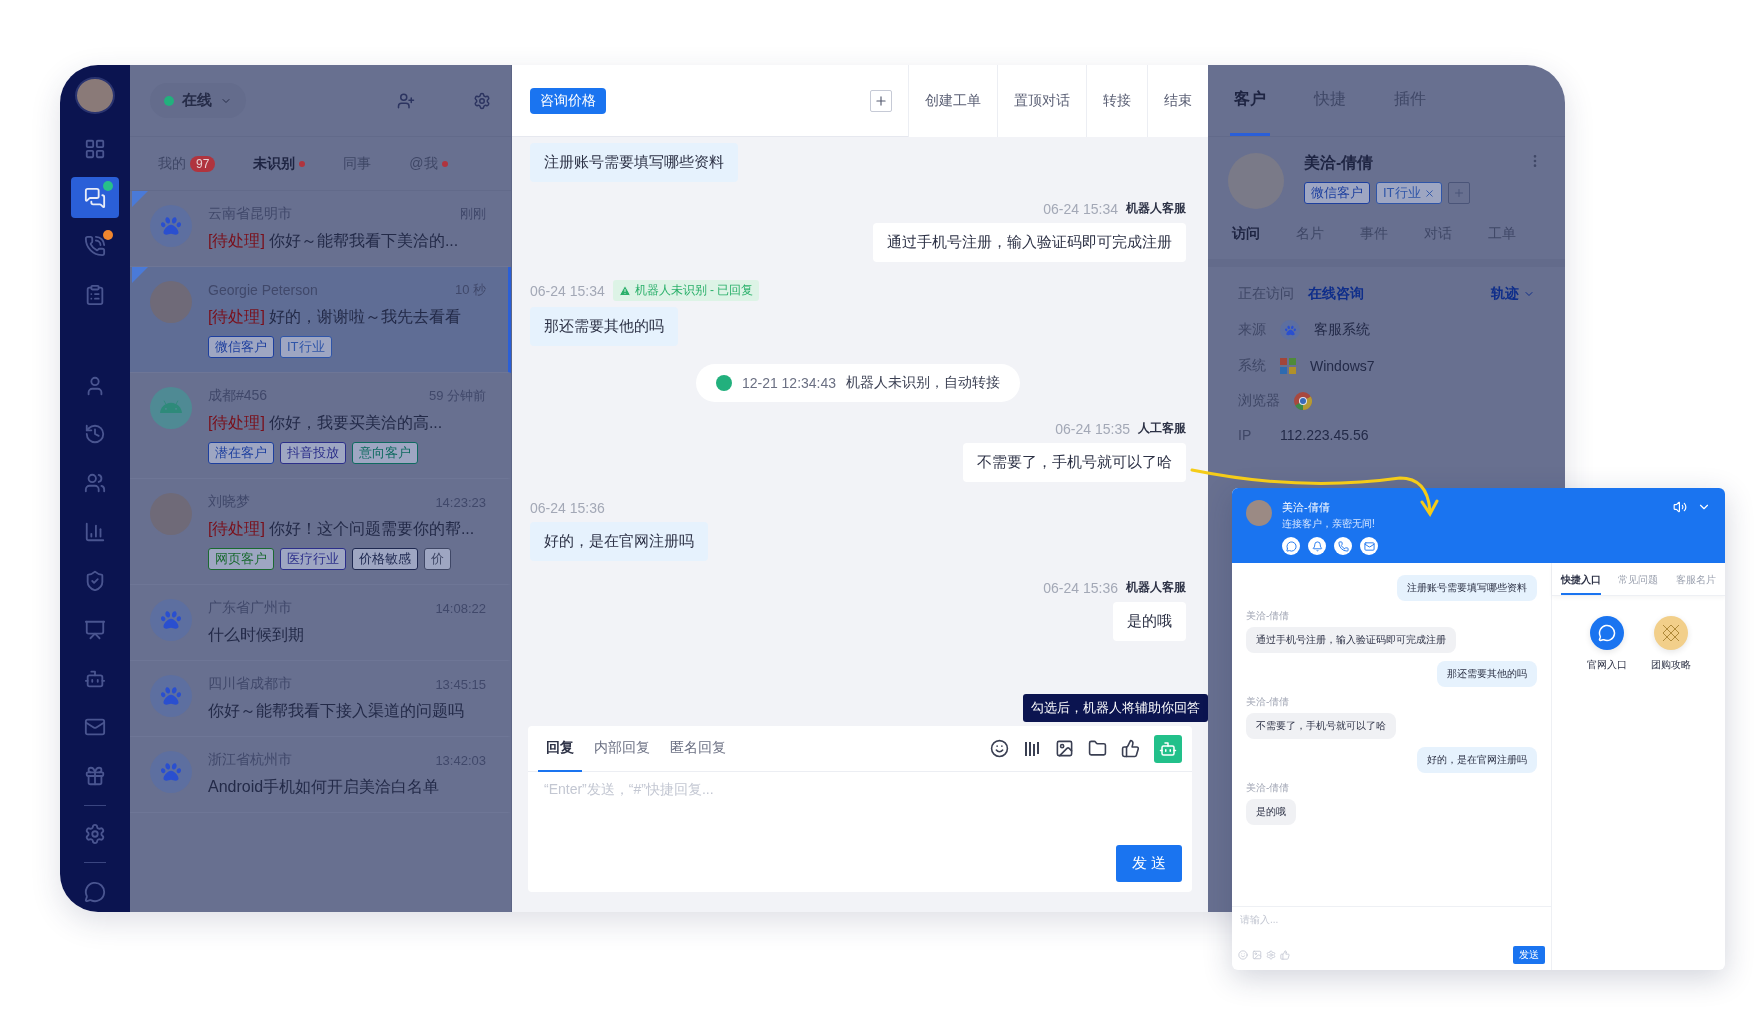 The width and height of the screenshot is (1757, 1028). I want to click on mail-icon, so click(1369, 546).